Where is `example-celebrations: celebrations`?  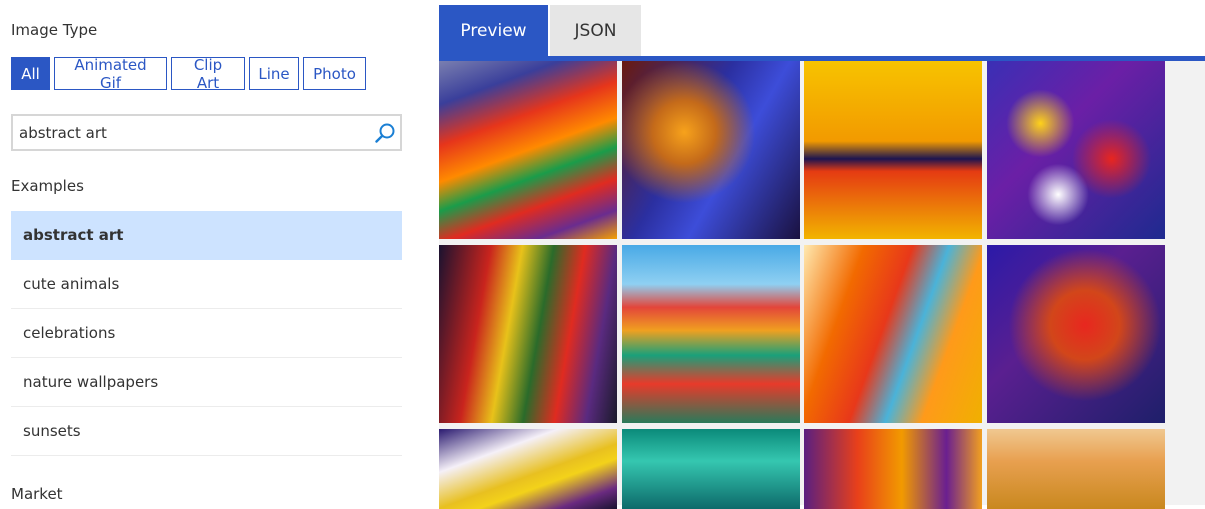 example-celebrations: celebrations is located at coordinates (206, 333).